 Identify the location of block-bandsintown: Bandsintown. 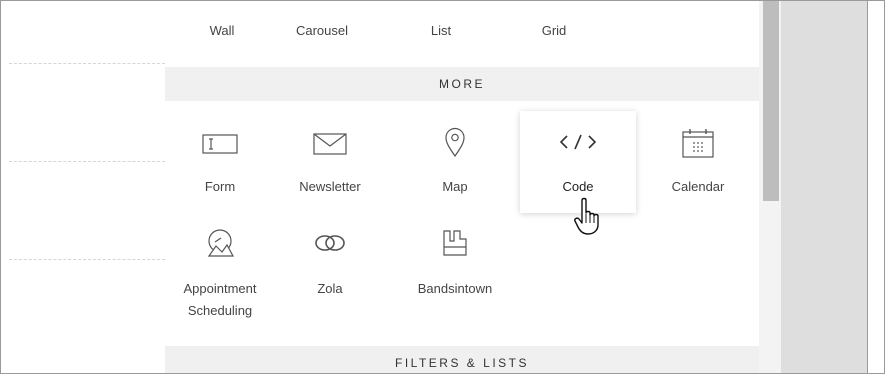
(455, 276).